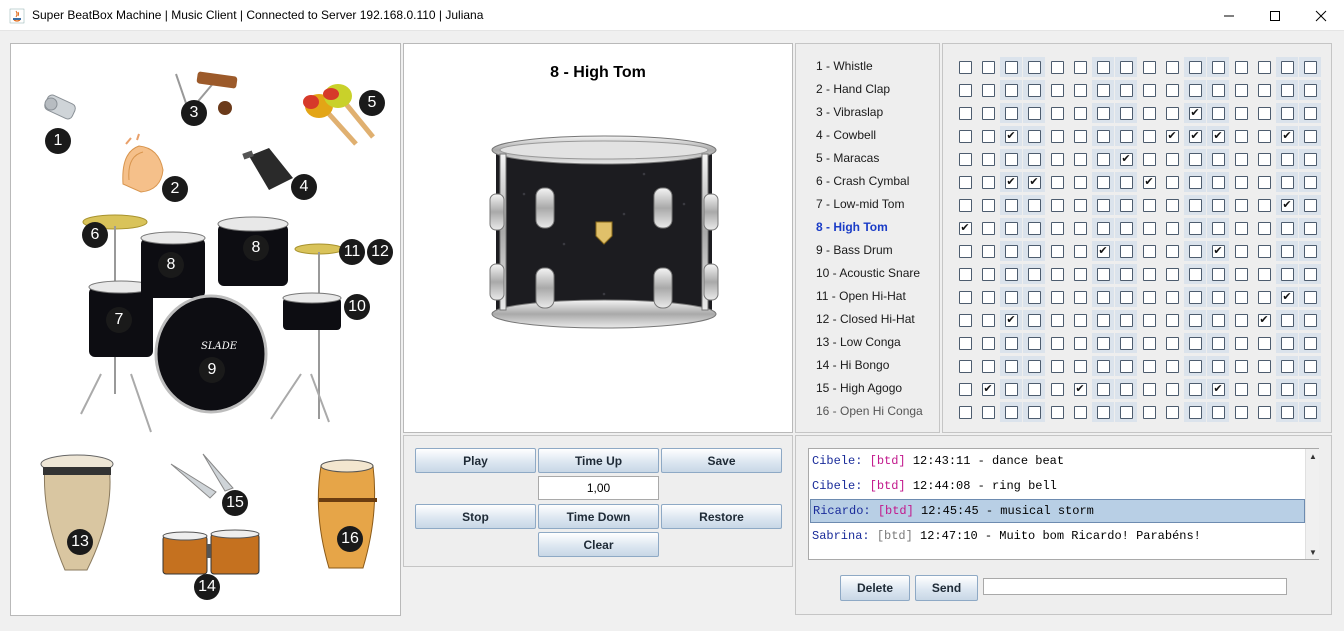  What do you see at coordinates (861, 298) in the screenshot?
I see `instrument-item: 11 - Open Hi-Hat` at bounding box center [861, 298].